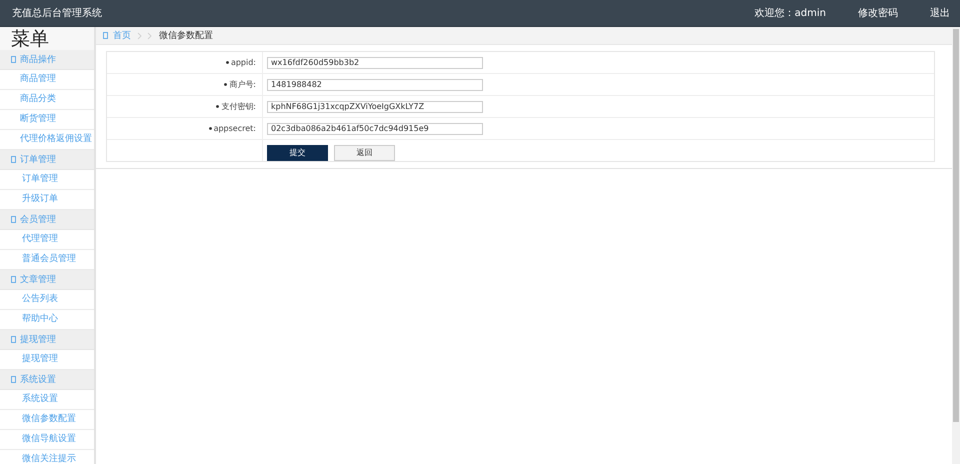 The width and height of the screenshot is (960, 464). What do you see at coordinates (47, 240) in the screenshot?
I see `menu-item: 代理管理` at bounding box center [47, 240].